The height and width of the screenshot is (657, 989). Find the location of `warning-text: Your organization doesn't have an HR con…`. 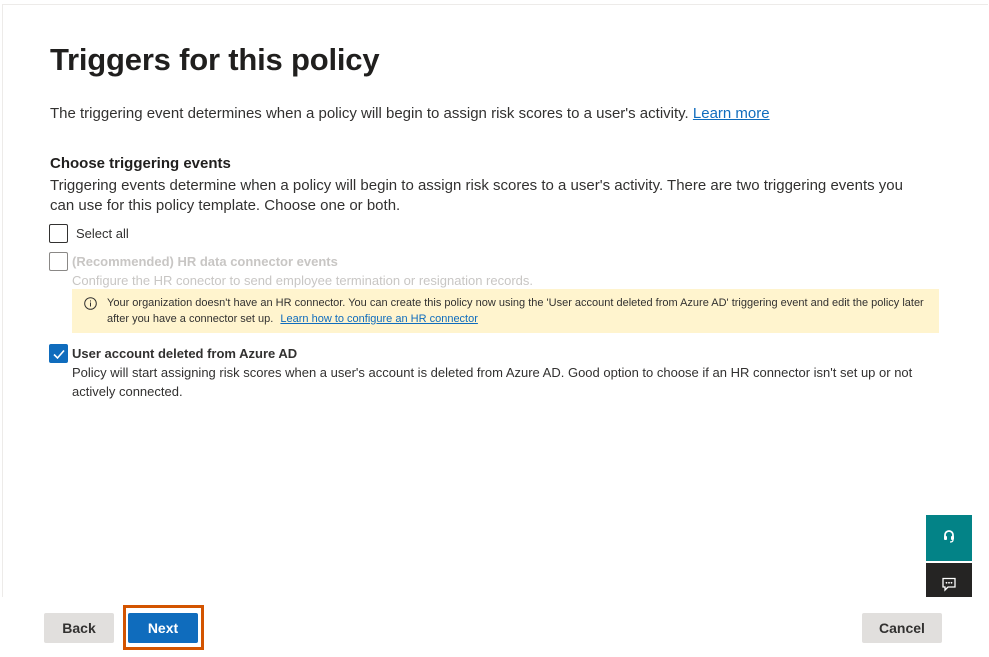

warning-text: Your organization doesn't have an HR con… is located at coordinates (515, 311).